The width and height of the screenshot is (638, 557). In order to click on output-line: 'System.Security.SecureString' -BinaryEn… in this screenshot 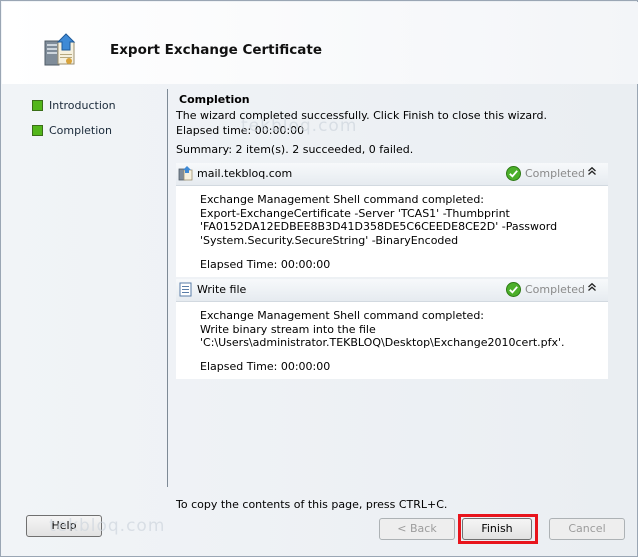, I will do `click(329, 240)`.